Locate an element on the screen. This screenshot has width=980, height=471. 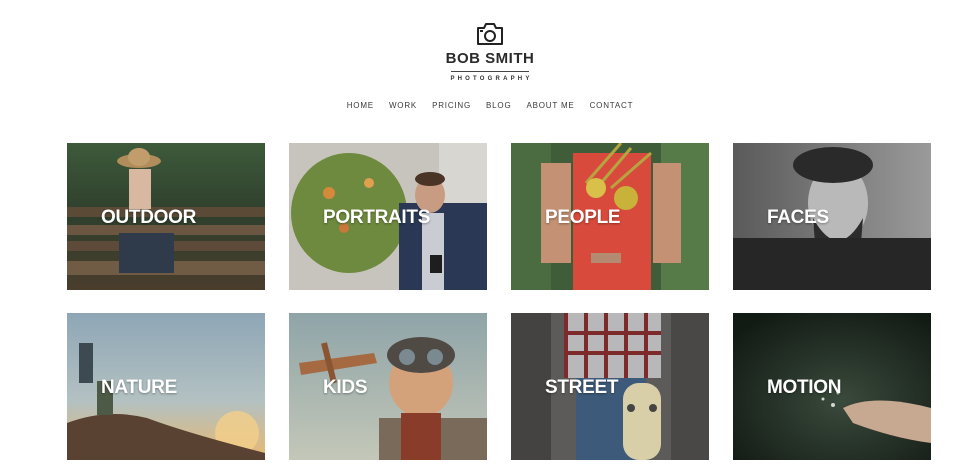
nav-item-contact: CONTACT is located at coordinates (612, 105).